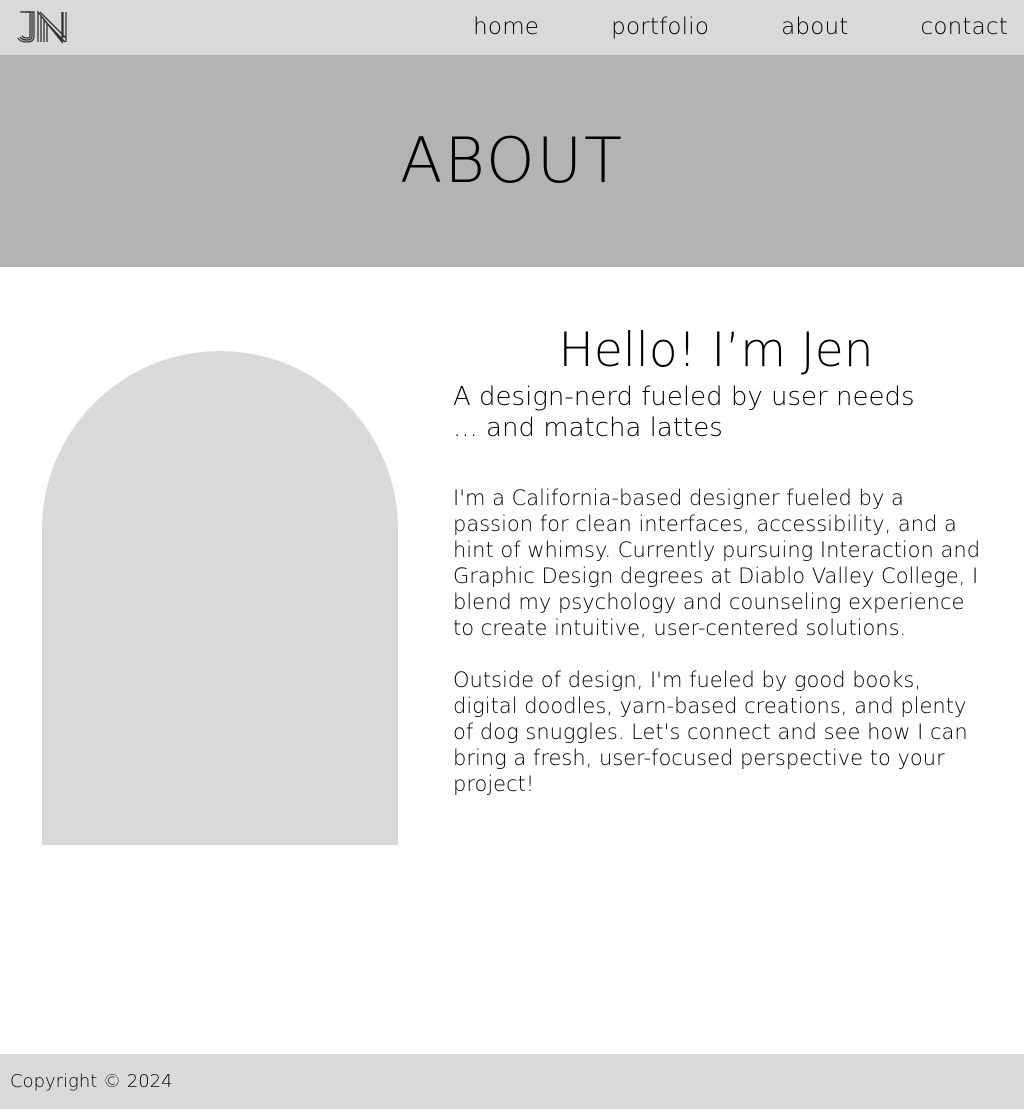  I want to click on jn-monogram-icon, so click(42, 27).